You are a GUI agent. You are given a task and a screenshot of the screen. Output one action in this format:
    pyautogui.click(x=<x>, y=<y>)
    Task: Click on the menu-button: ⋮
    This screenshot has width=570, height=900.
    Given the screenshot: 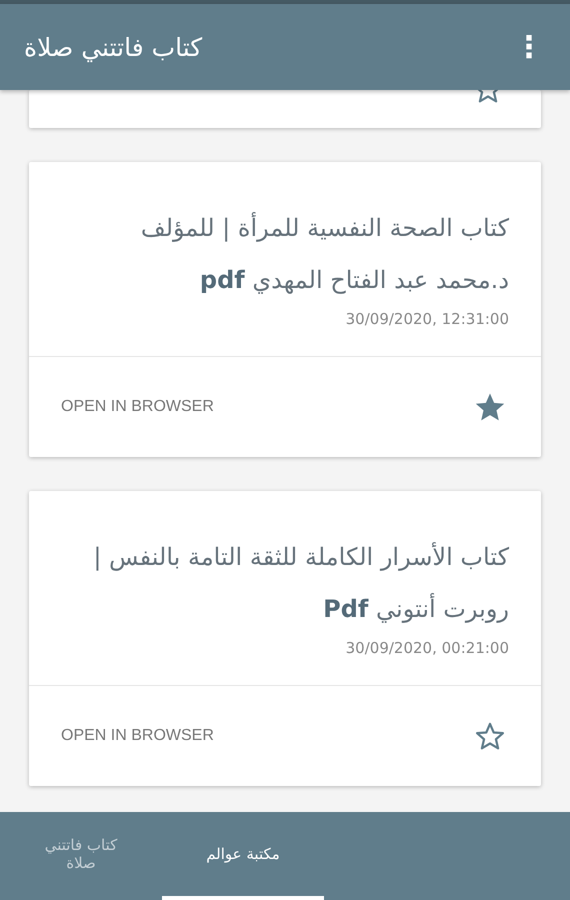 What is the action you would take?
    pyautogui.click(x=529, y=47)
    